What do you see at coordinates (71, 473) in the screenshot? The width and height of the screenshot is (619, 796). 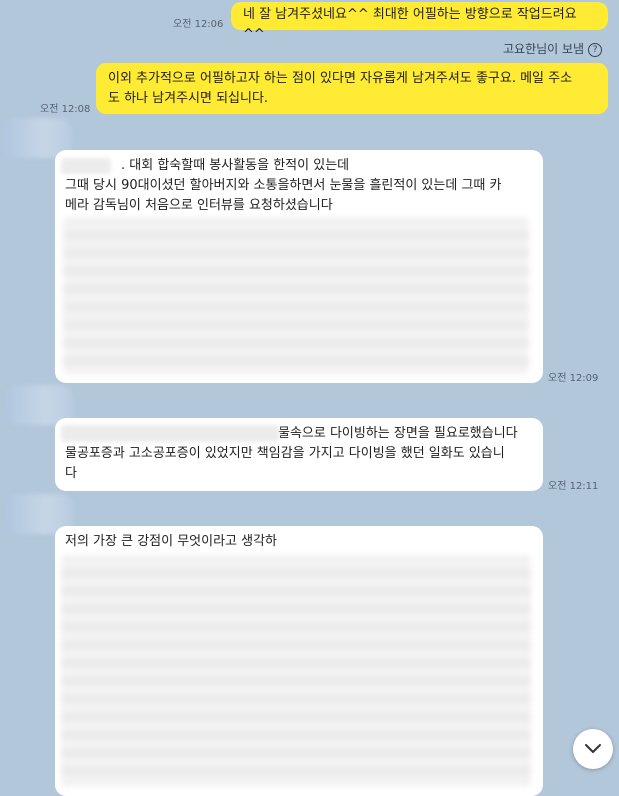 I see `message-text-line: 다` at bounding box center [71, 473].